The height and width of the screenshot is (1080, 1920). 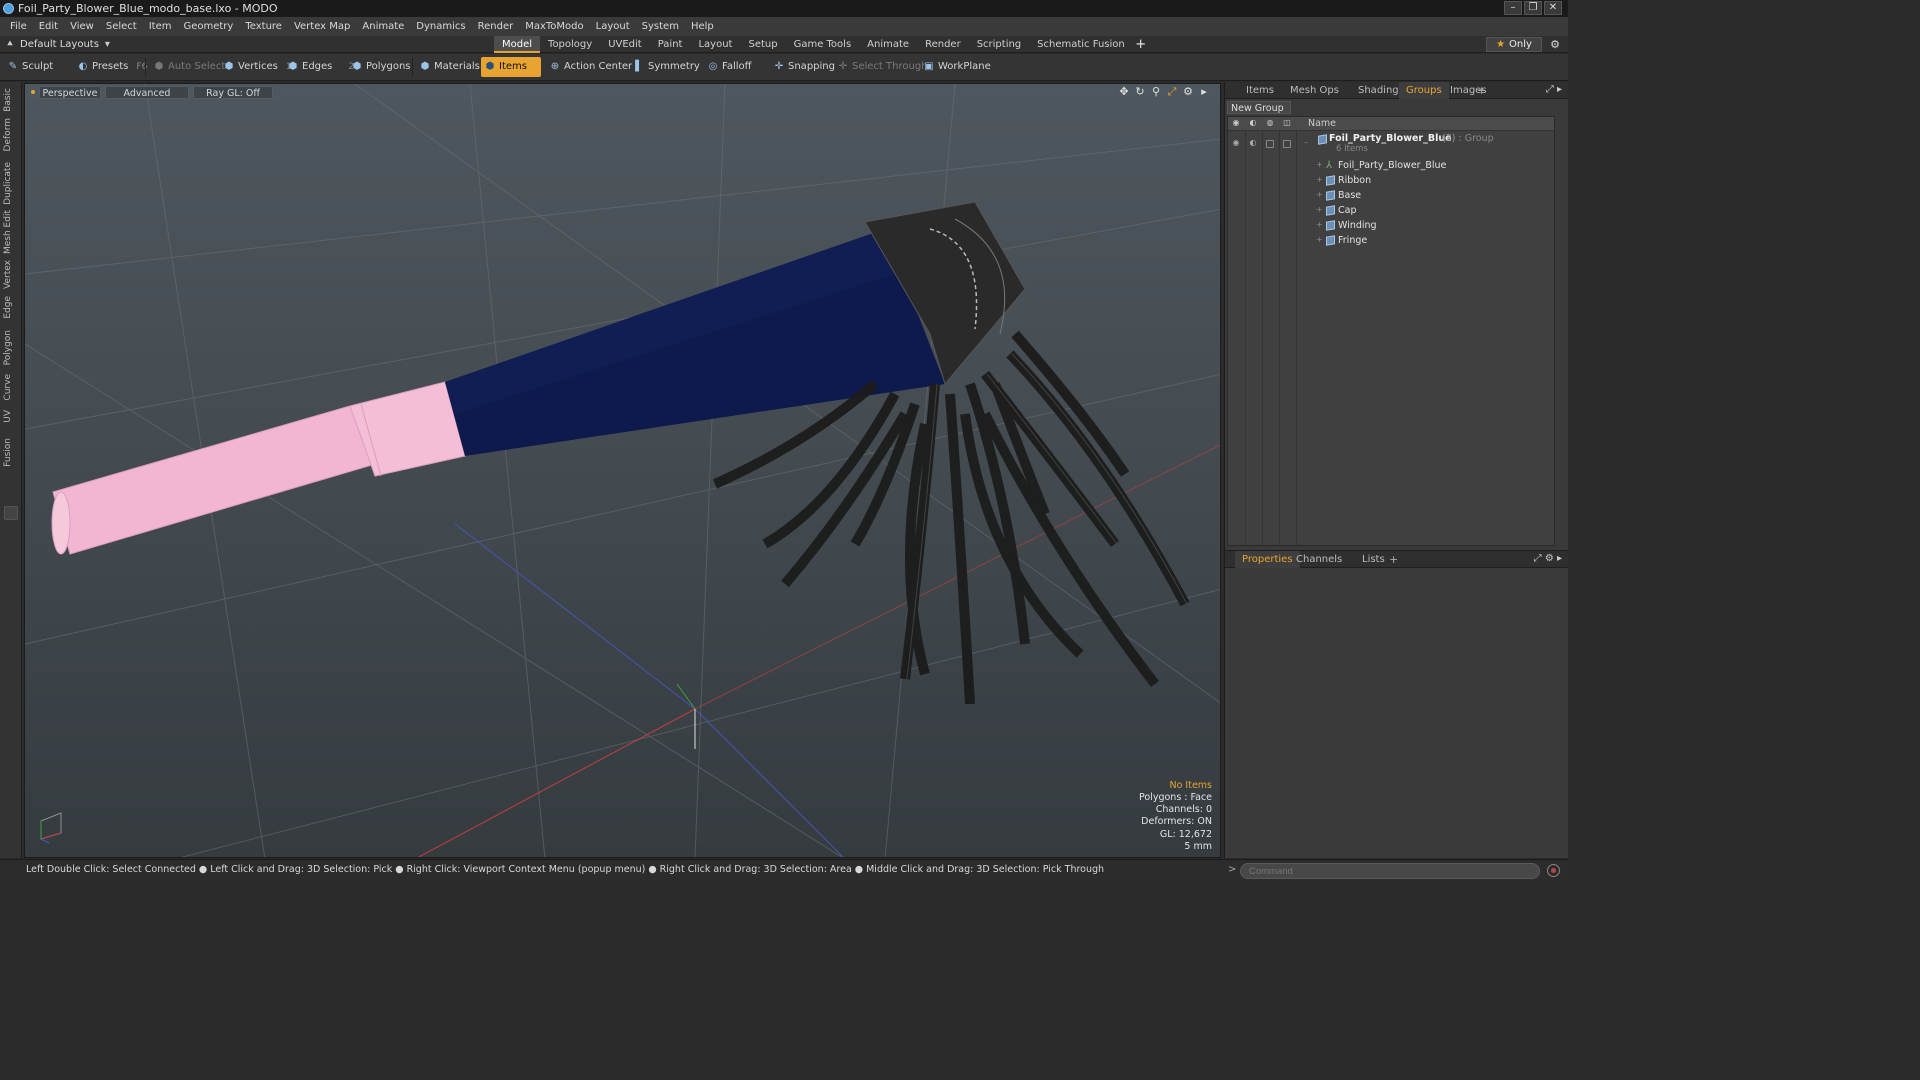 What do you see at coordinates (888, 44) in the screenshot?
I see `tab-animate: Animate` at bounding box center [888, 44].